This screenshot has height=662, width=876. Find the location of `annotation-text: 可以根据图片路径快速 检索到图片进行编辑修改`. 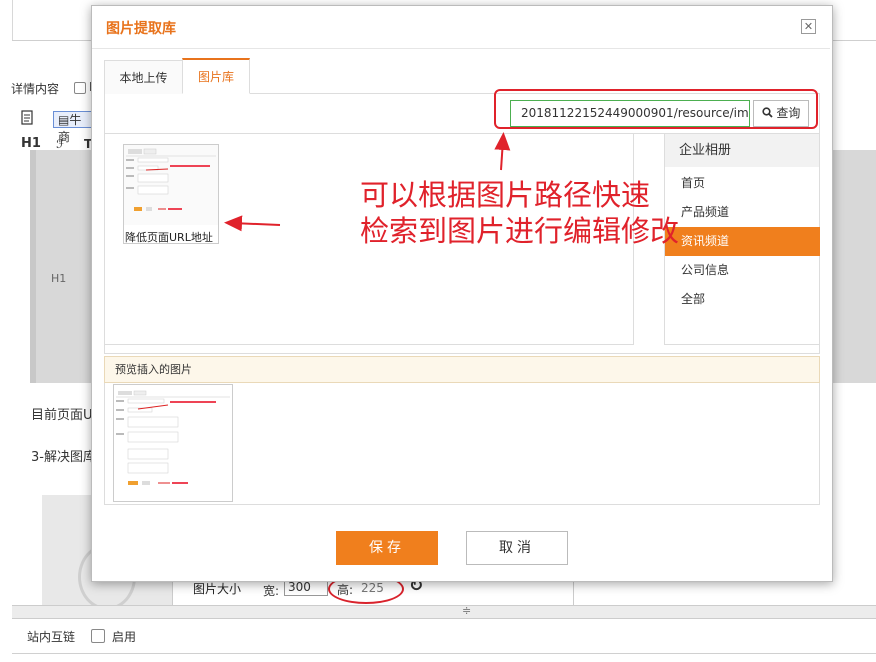

annotation-text: 可以根据图片路径快速 检索到图片进行编辑修改 is located at coordinates (519, 213).